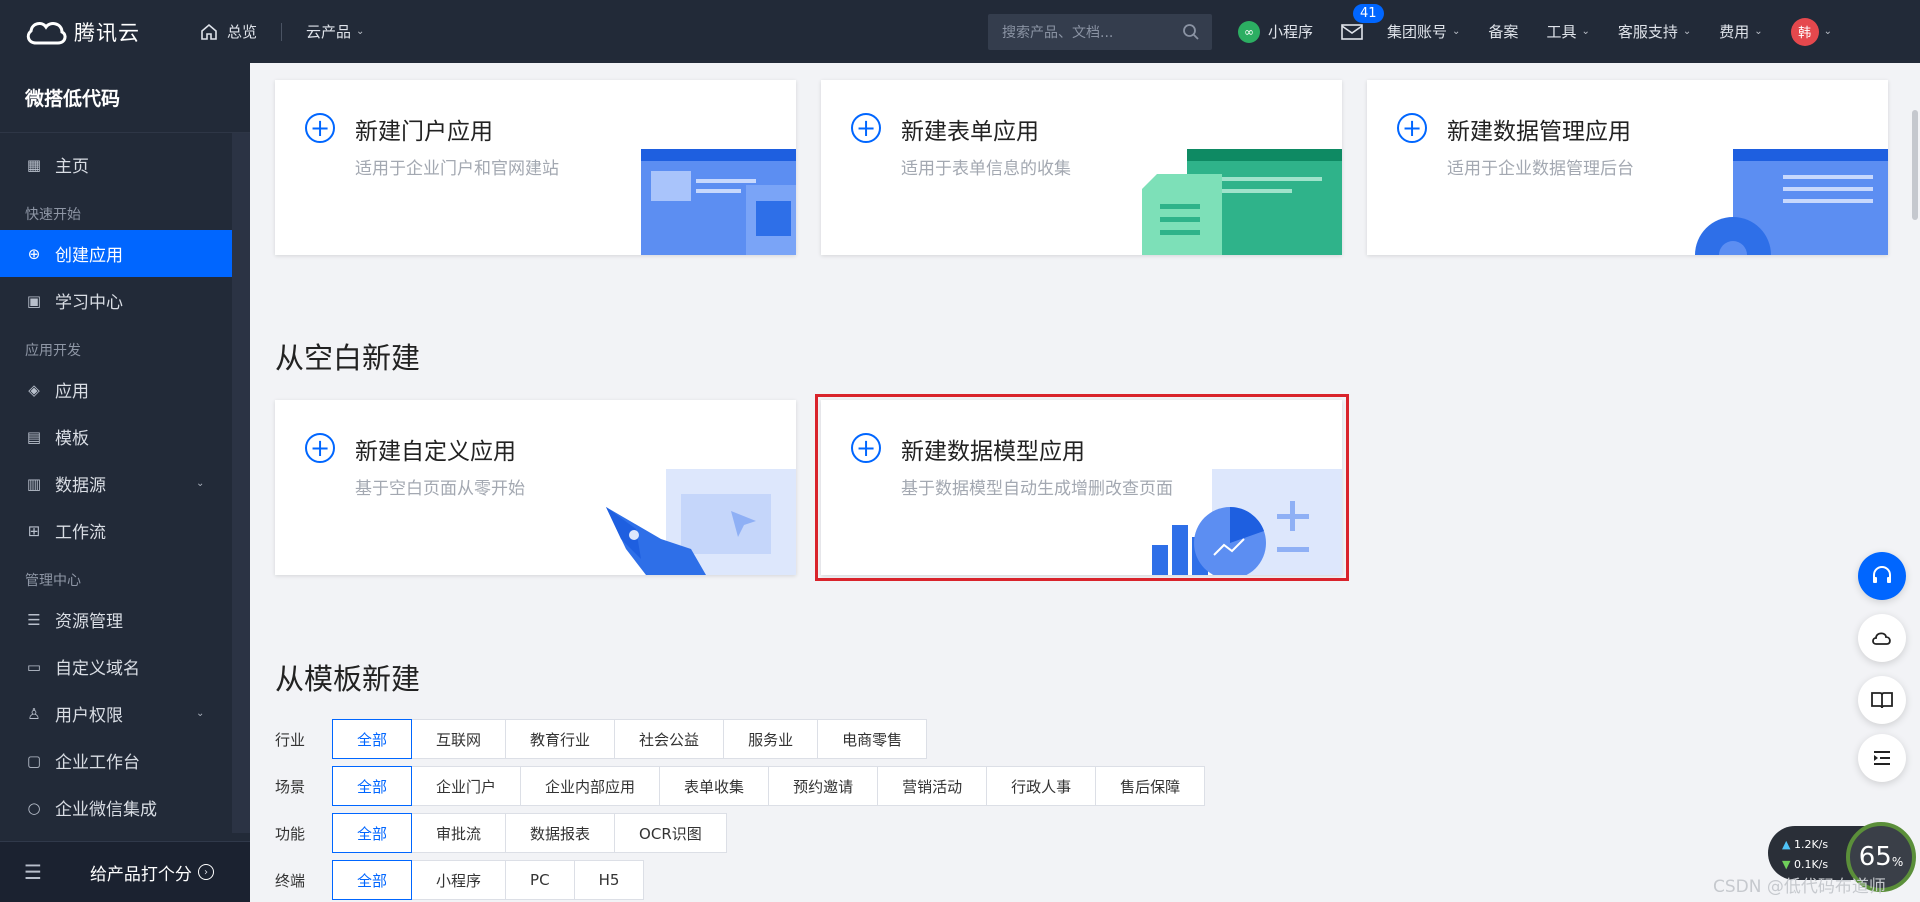  I want to click on docs-button, so click(1882, 700).